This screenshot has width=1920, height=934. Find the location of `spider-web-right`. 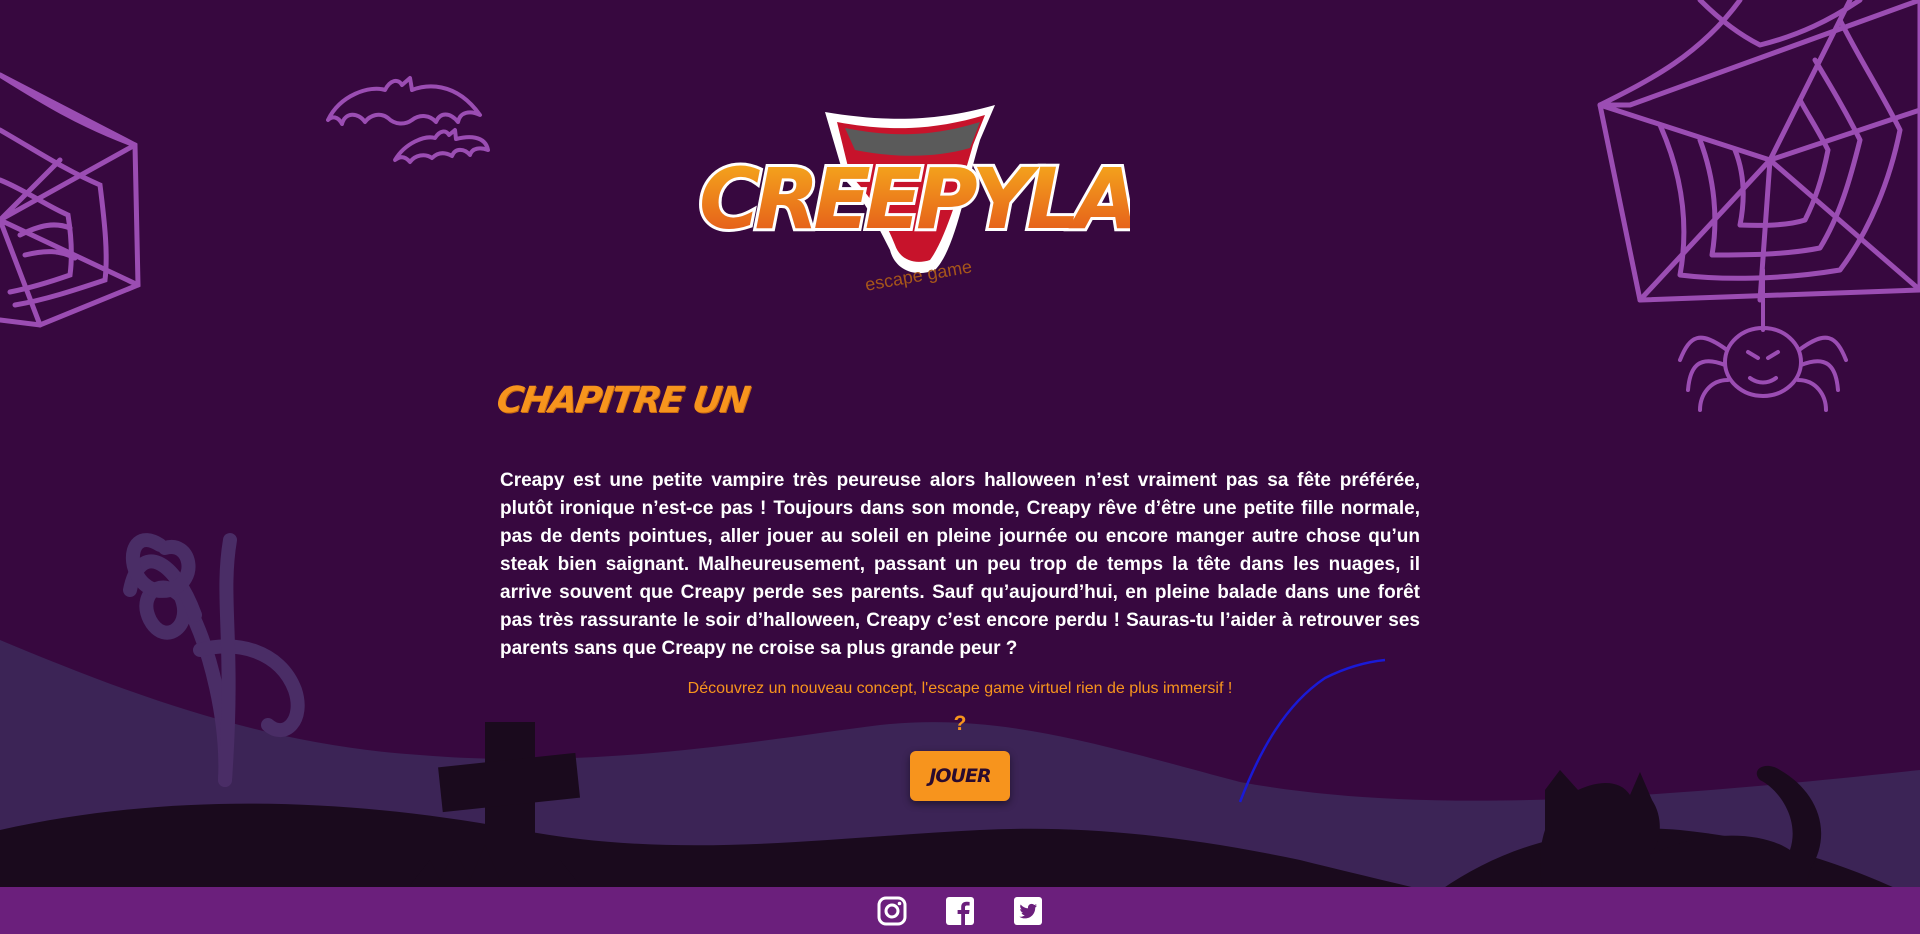

spider-web-right is located at coordinates (1758, 151).